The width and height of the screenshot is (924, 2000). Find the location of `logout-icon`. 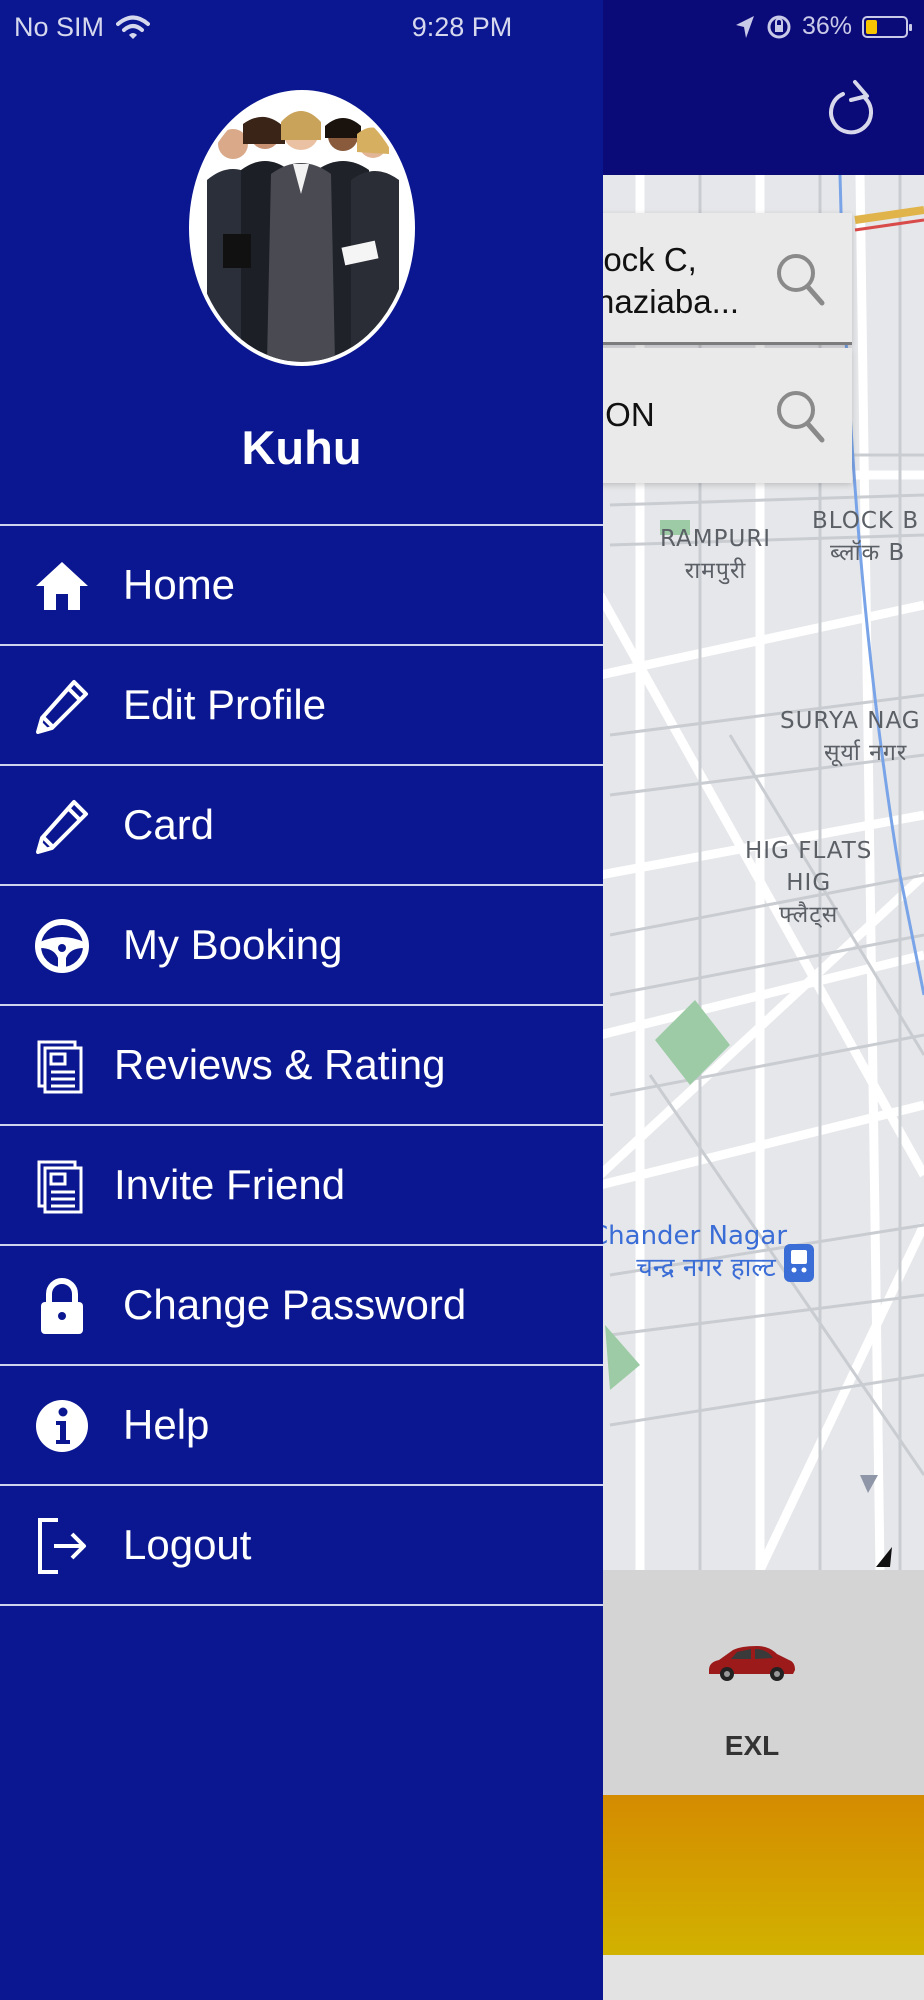

logout-icon is located at coordinates (62, 1546).